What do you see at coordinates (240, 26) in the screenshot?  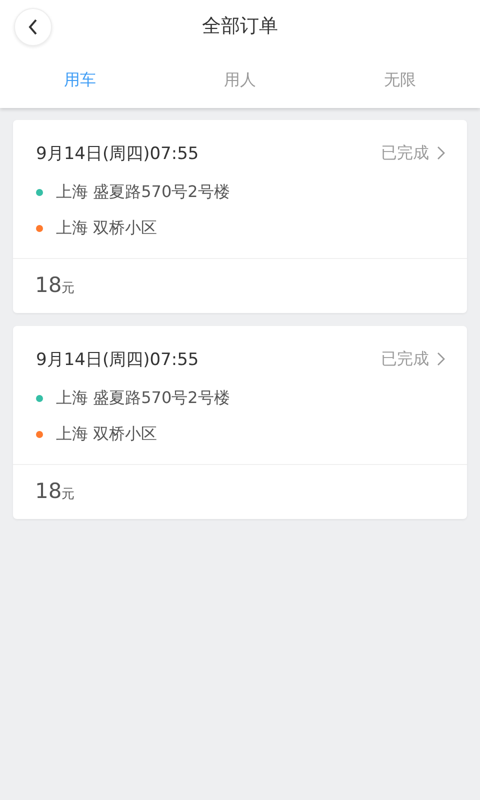 I see `page-title: 全部订单` at bounding box center [240, 26].